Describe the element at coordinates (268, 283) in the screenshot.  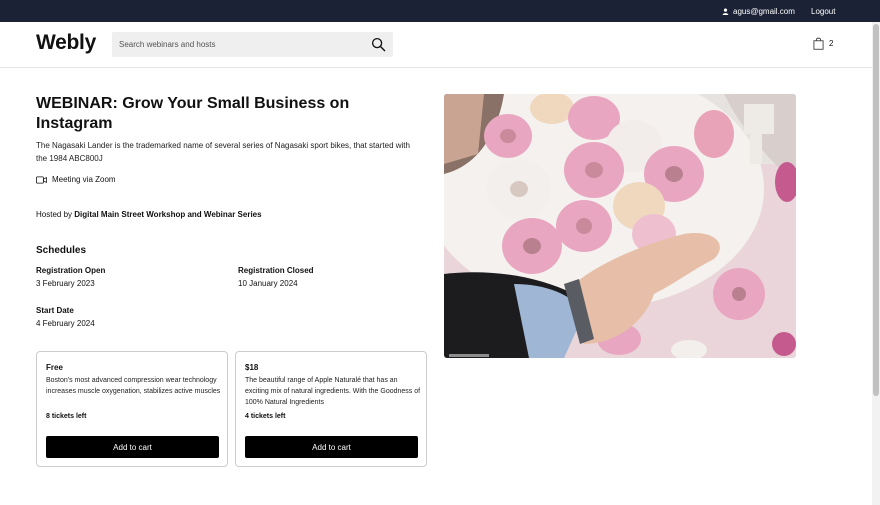
I see `registration-closed-date: 10 January 2024` at that location.